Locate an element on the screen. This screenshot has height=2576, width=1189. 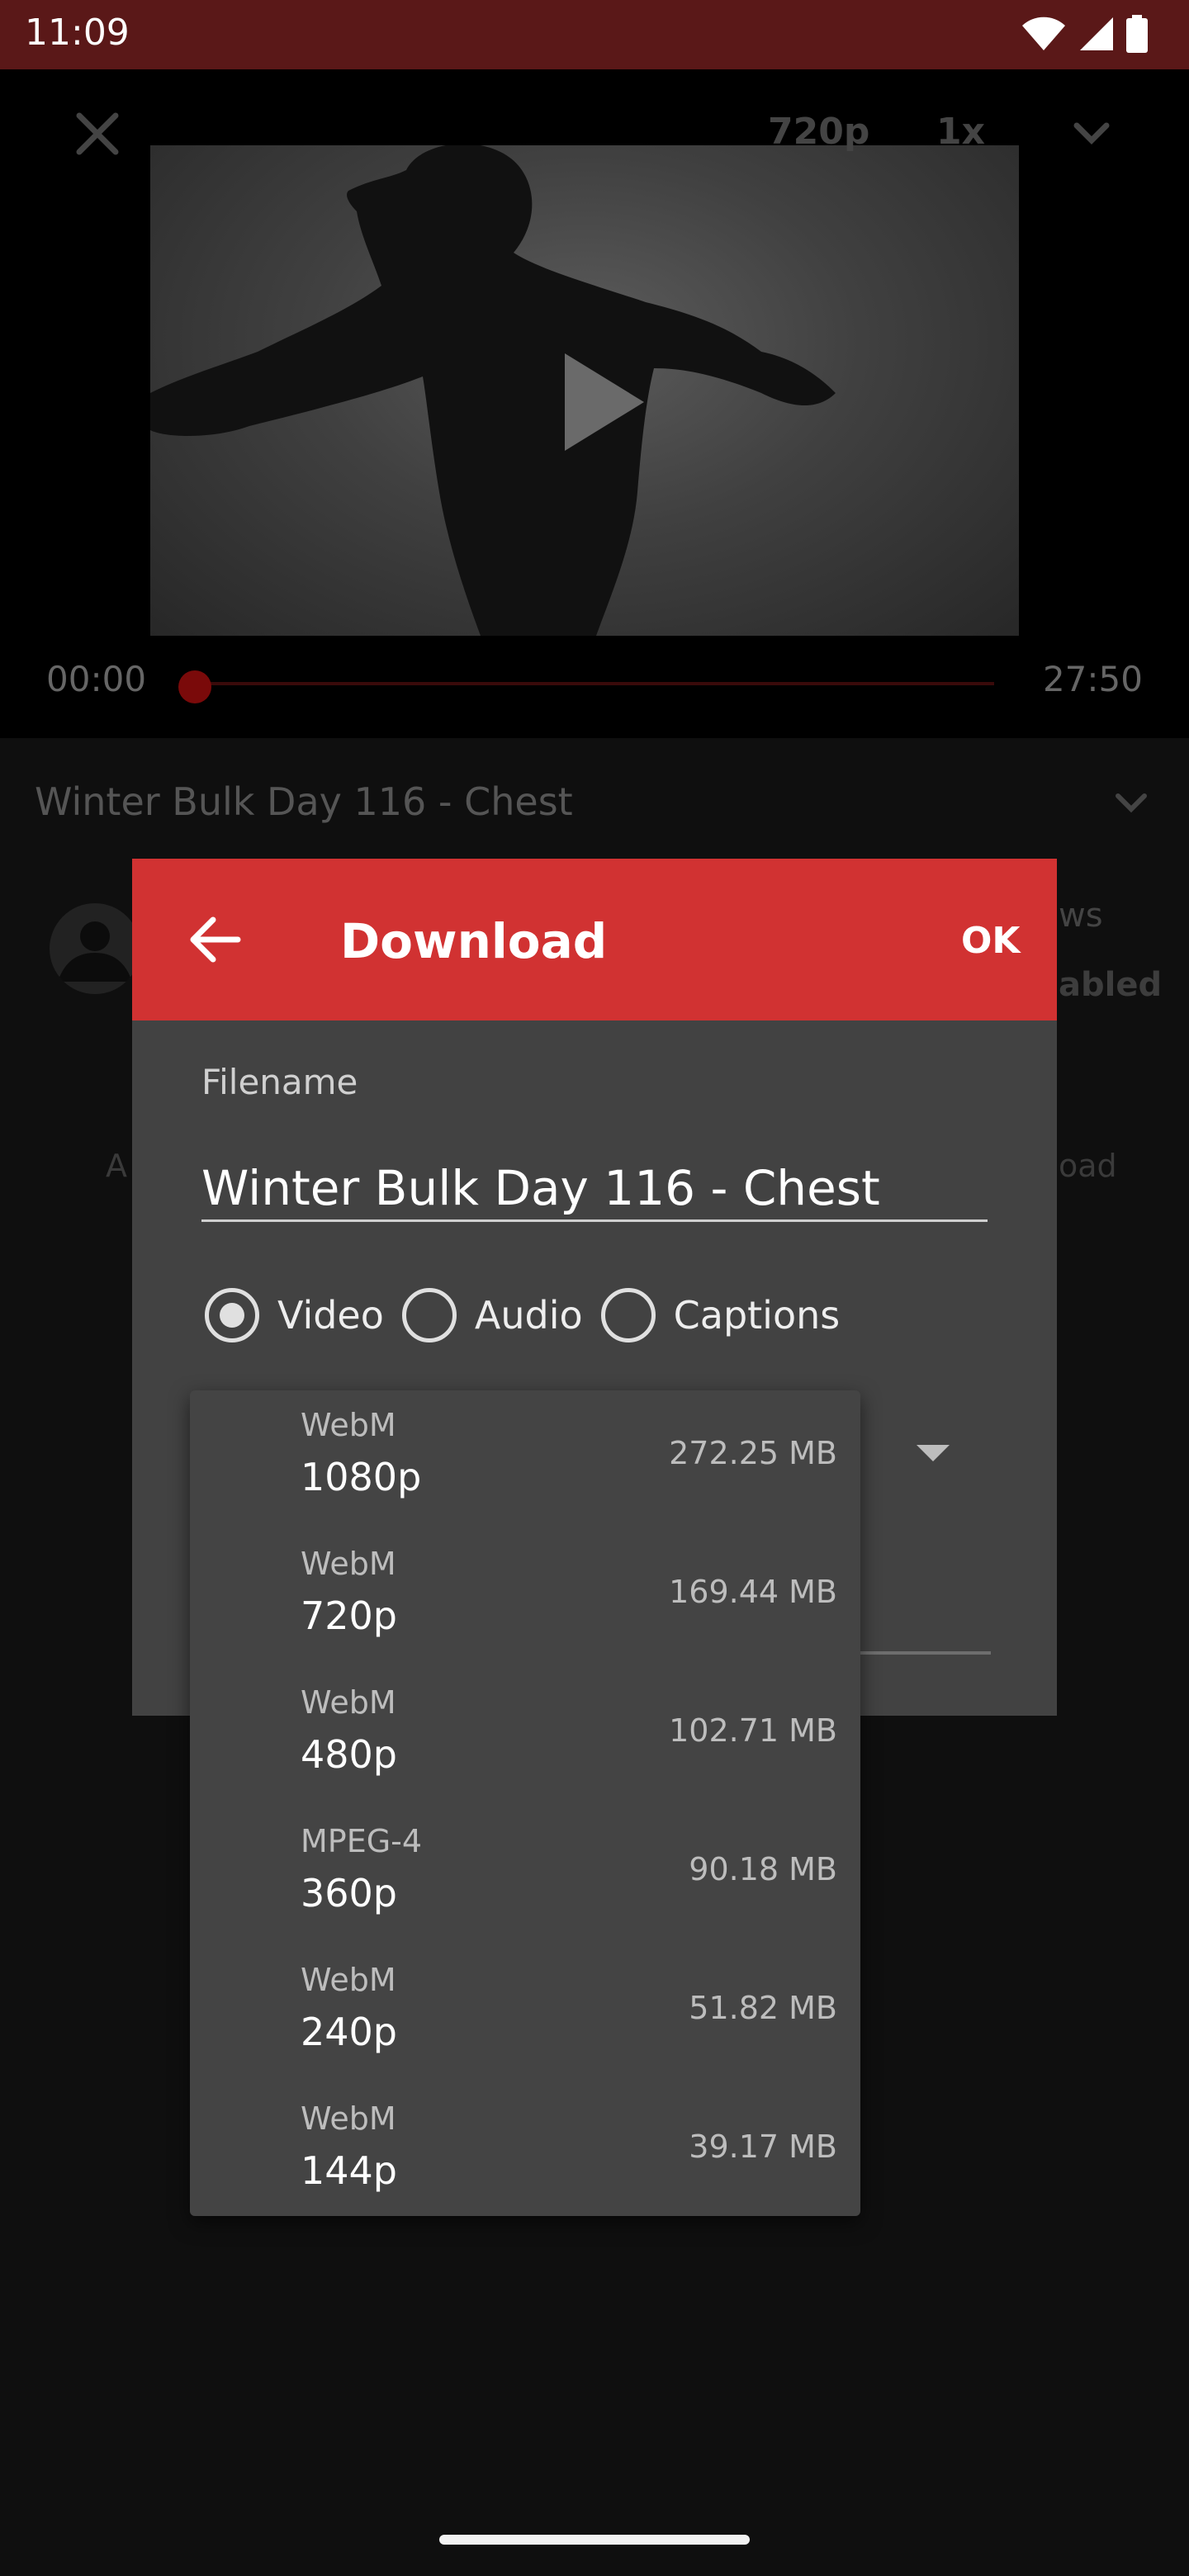
views-count: ws is located at coordinates (1081, 916).